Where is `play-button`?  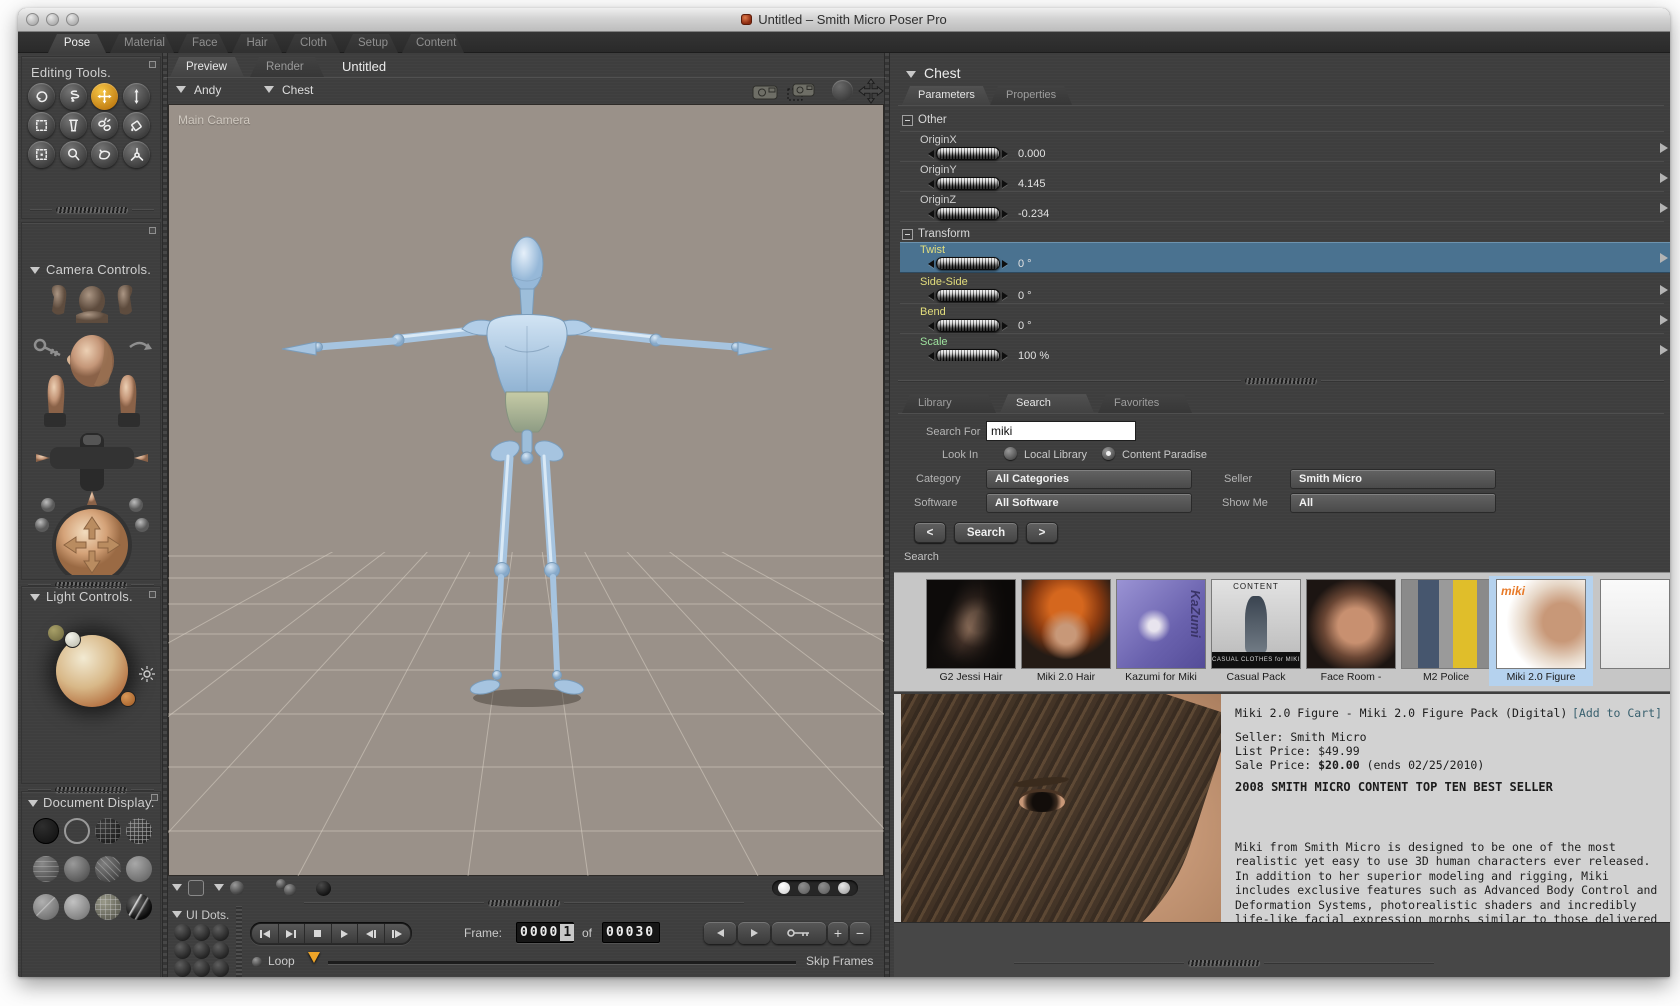
play-button is located at coordinates (344, 933).